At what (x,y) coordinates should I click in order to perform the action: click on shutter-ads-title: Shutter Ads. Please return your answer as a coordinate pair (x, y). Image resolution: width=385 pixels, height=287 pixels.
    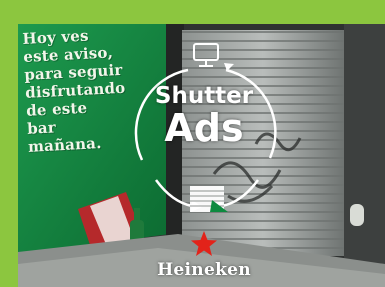
    Looking at the image, I should click on (204, 116).